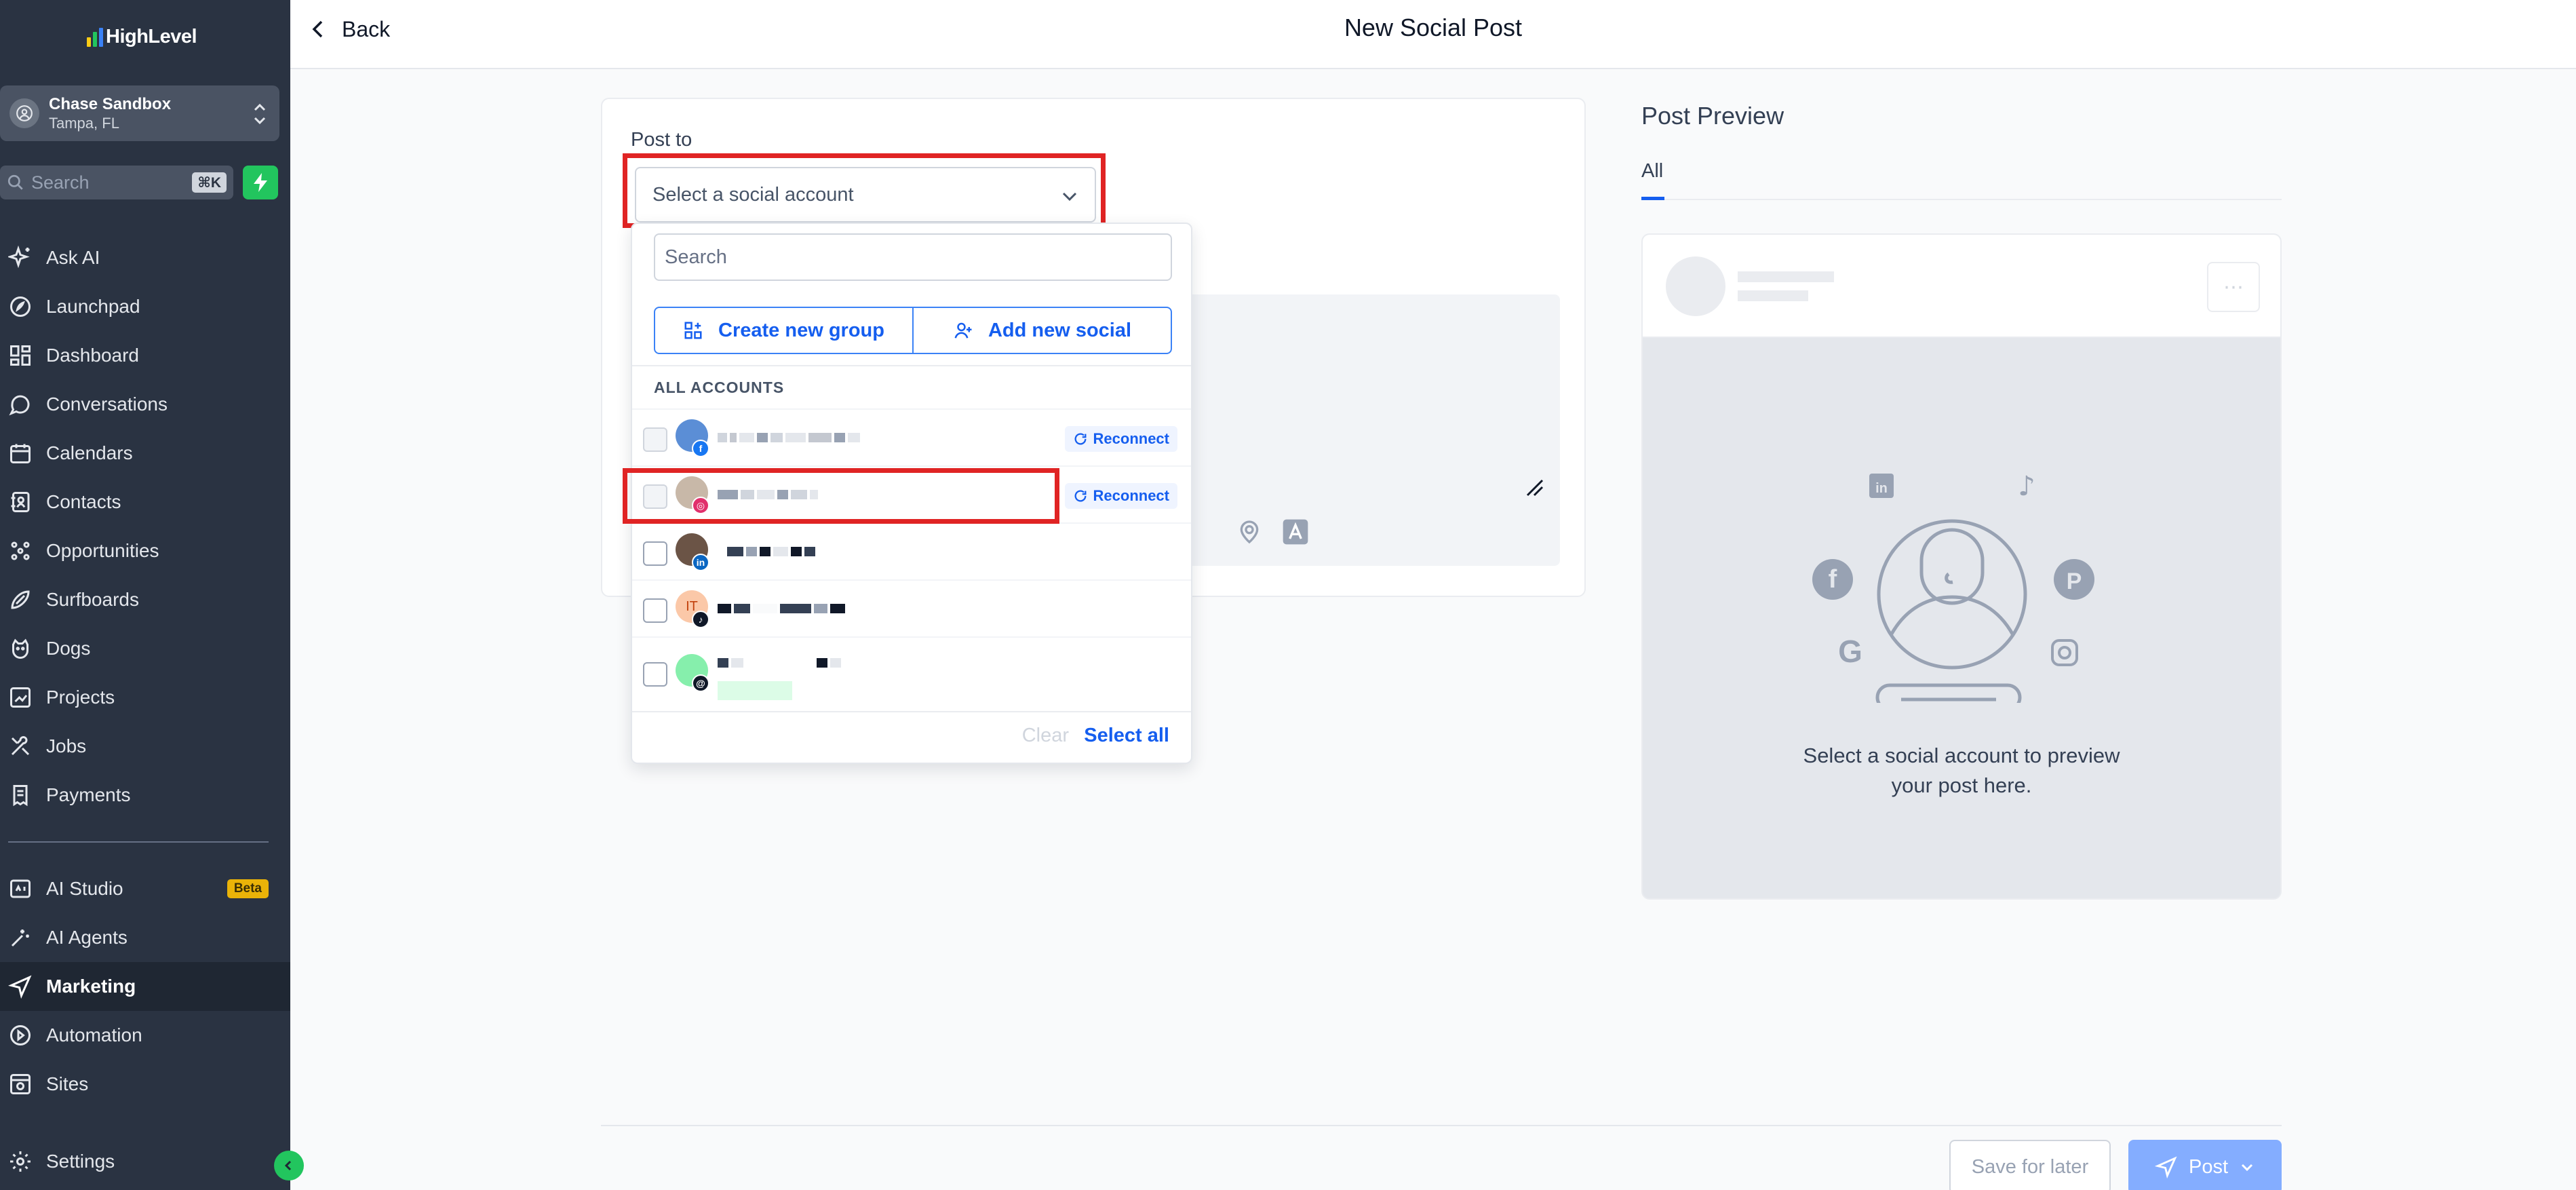 This screenshot has width=2576, height=1190. I want to click on projects-icon, so click(20, 698).